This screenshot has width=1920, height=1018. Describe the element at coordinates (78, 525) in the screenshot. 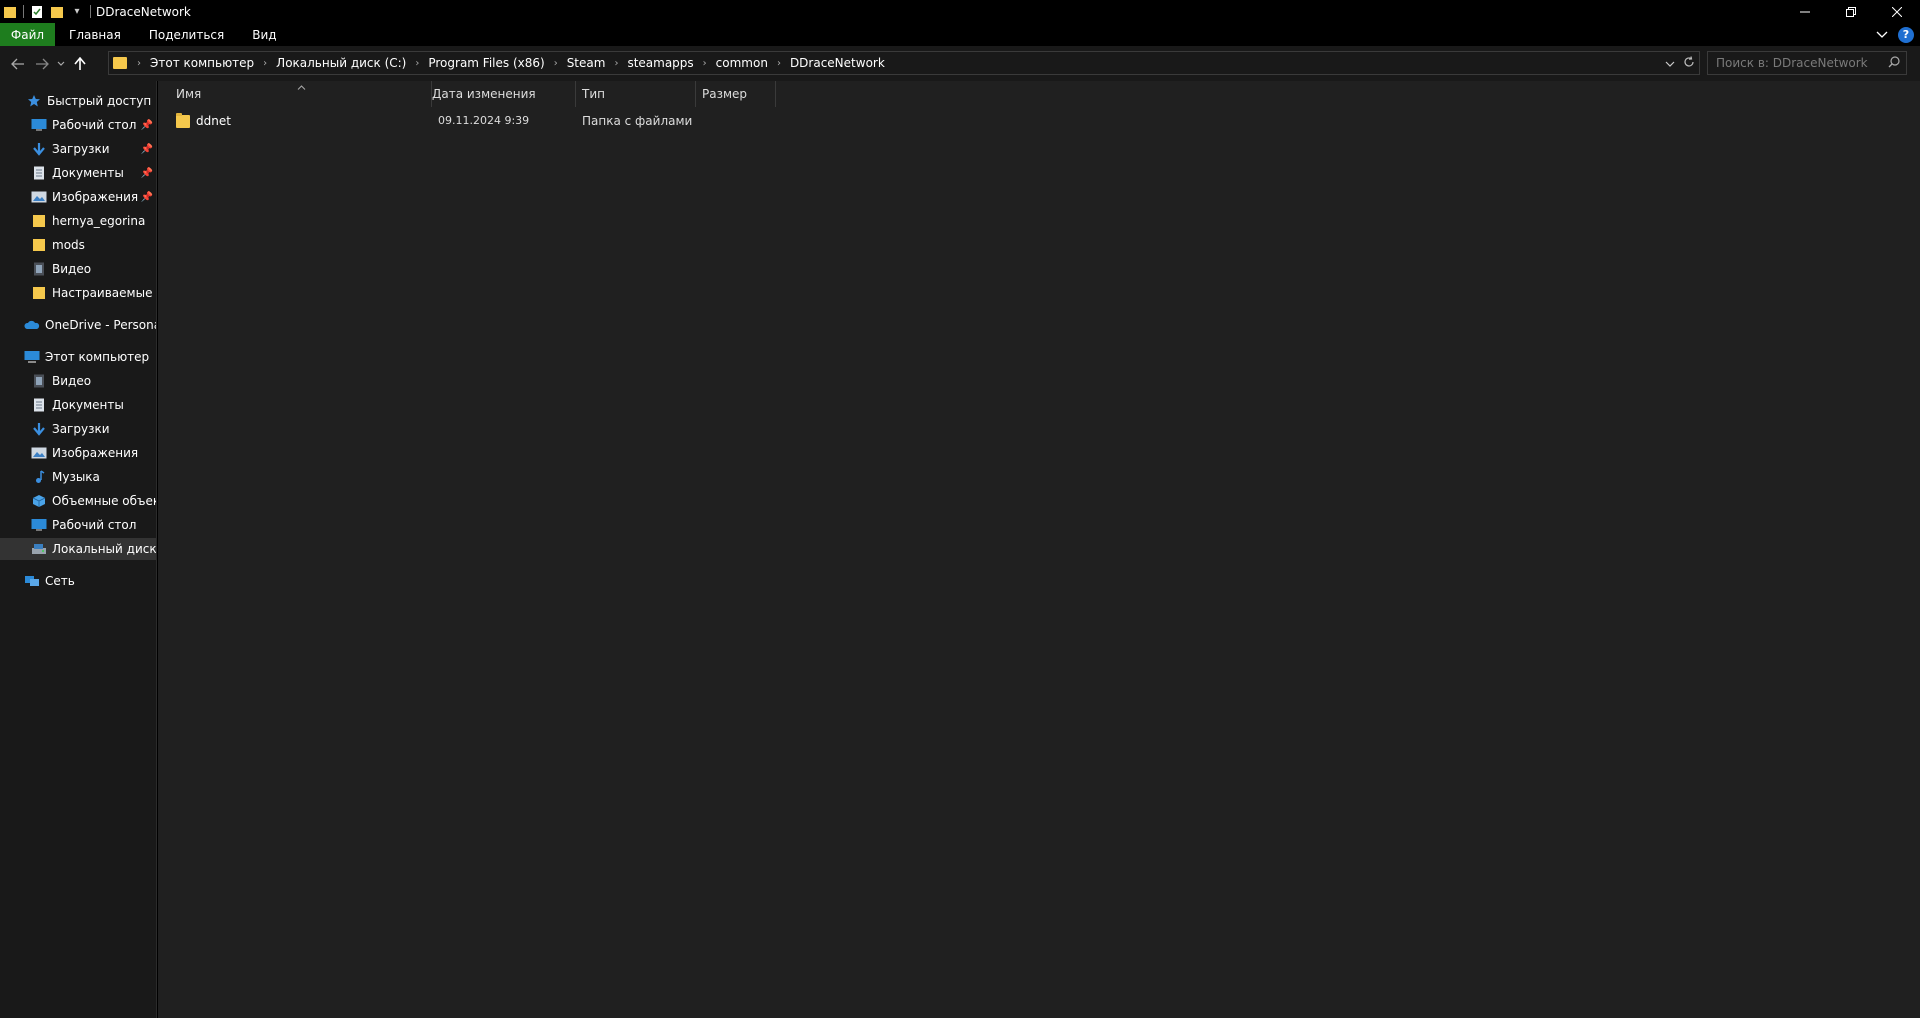

I see `sidebar-item-pc-desktop: Рабочий стол` at that location.